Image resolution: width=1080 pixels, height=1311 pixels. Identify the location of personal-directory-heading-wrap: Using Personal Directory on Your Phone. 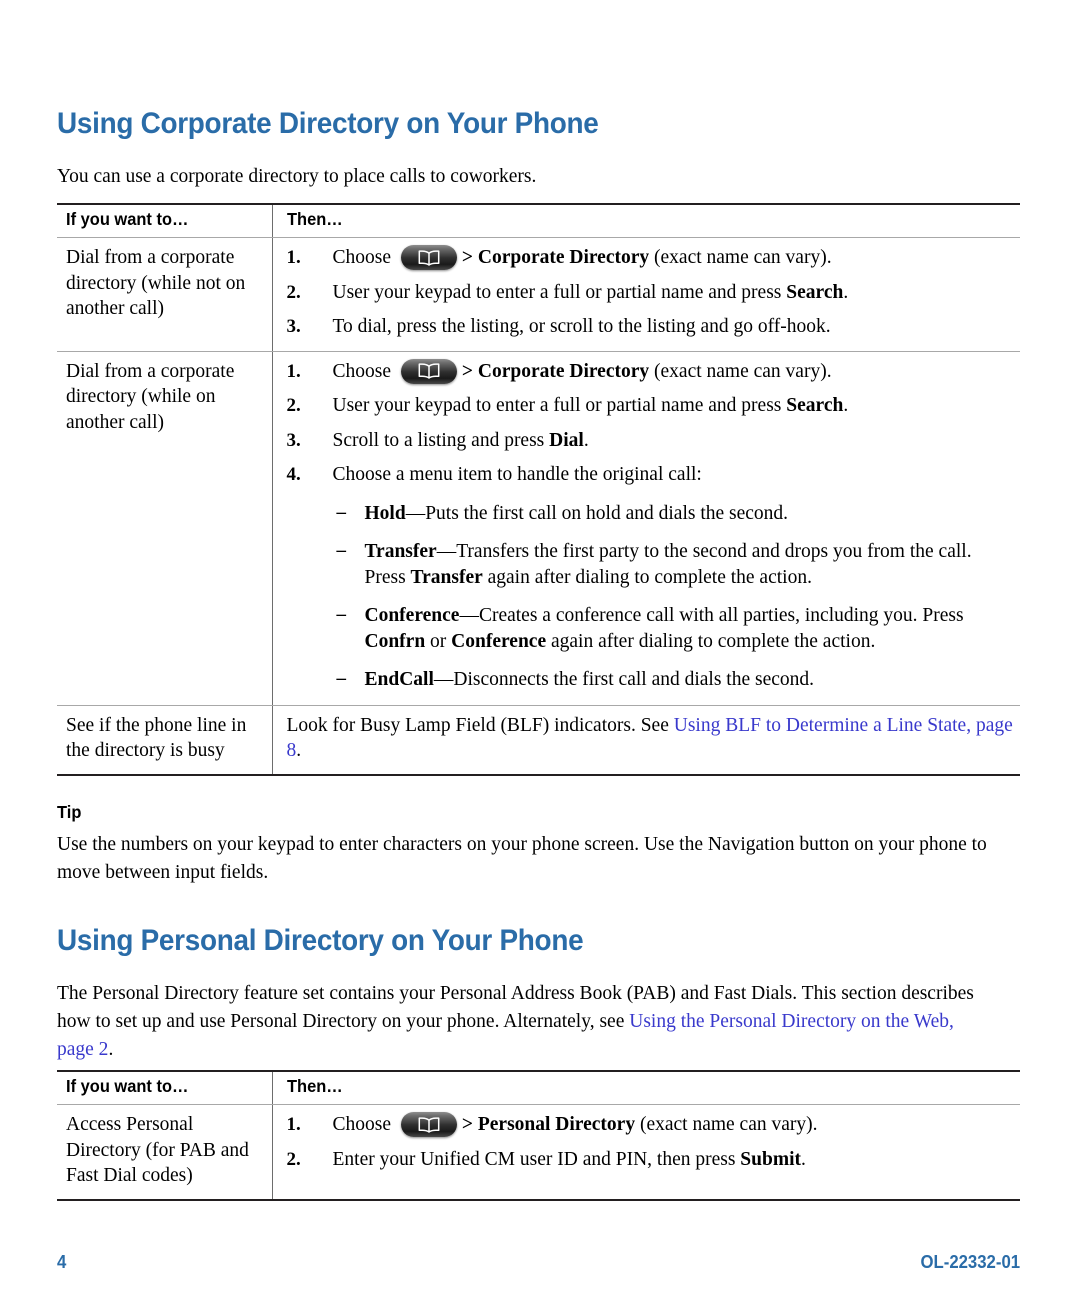
(340, 941).